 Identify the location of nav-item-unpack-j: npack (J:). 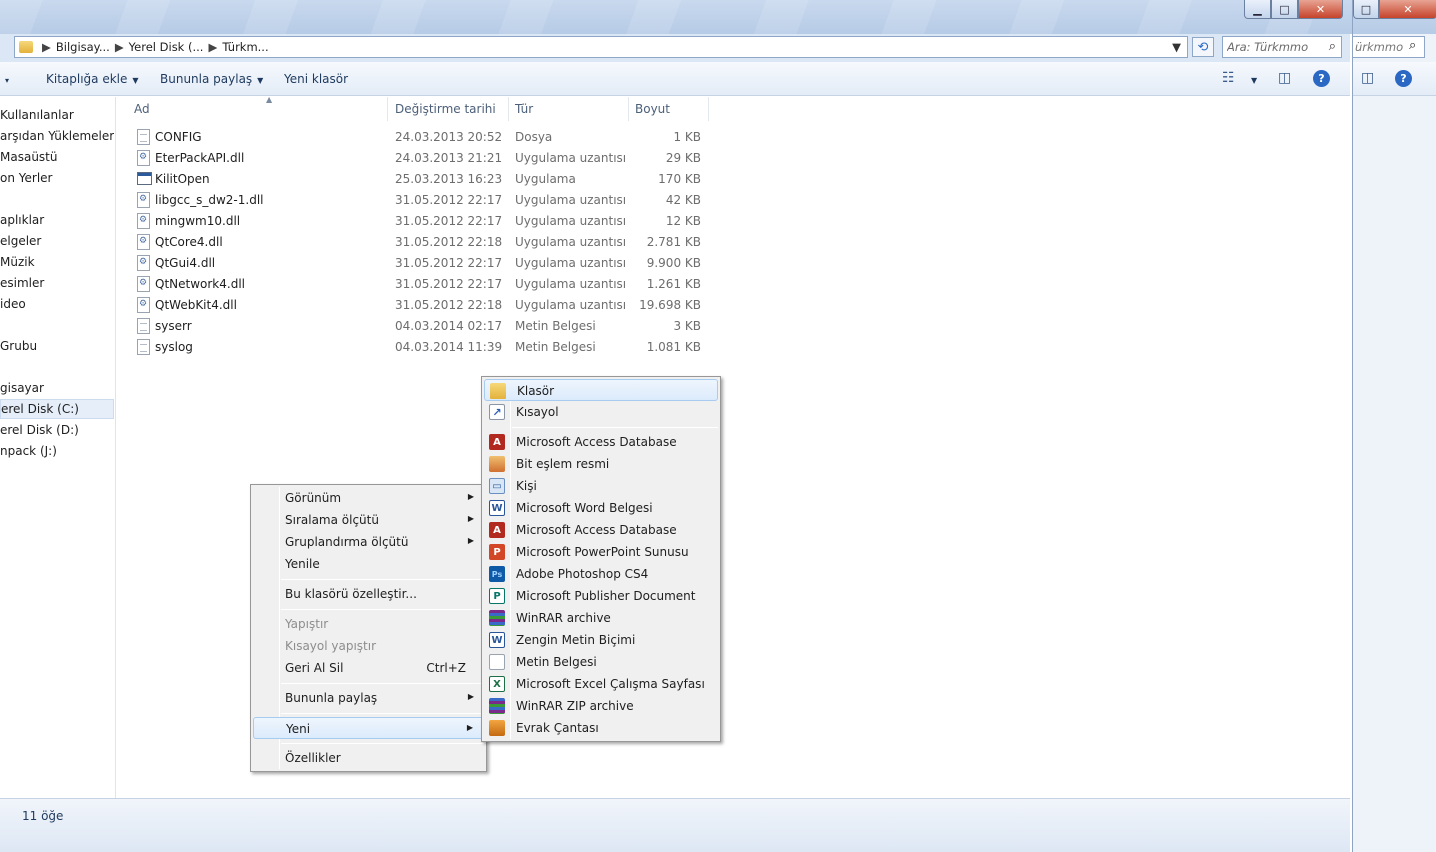
(57, 452).